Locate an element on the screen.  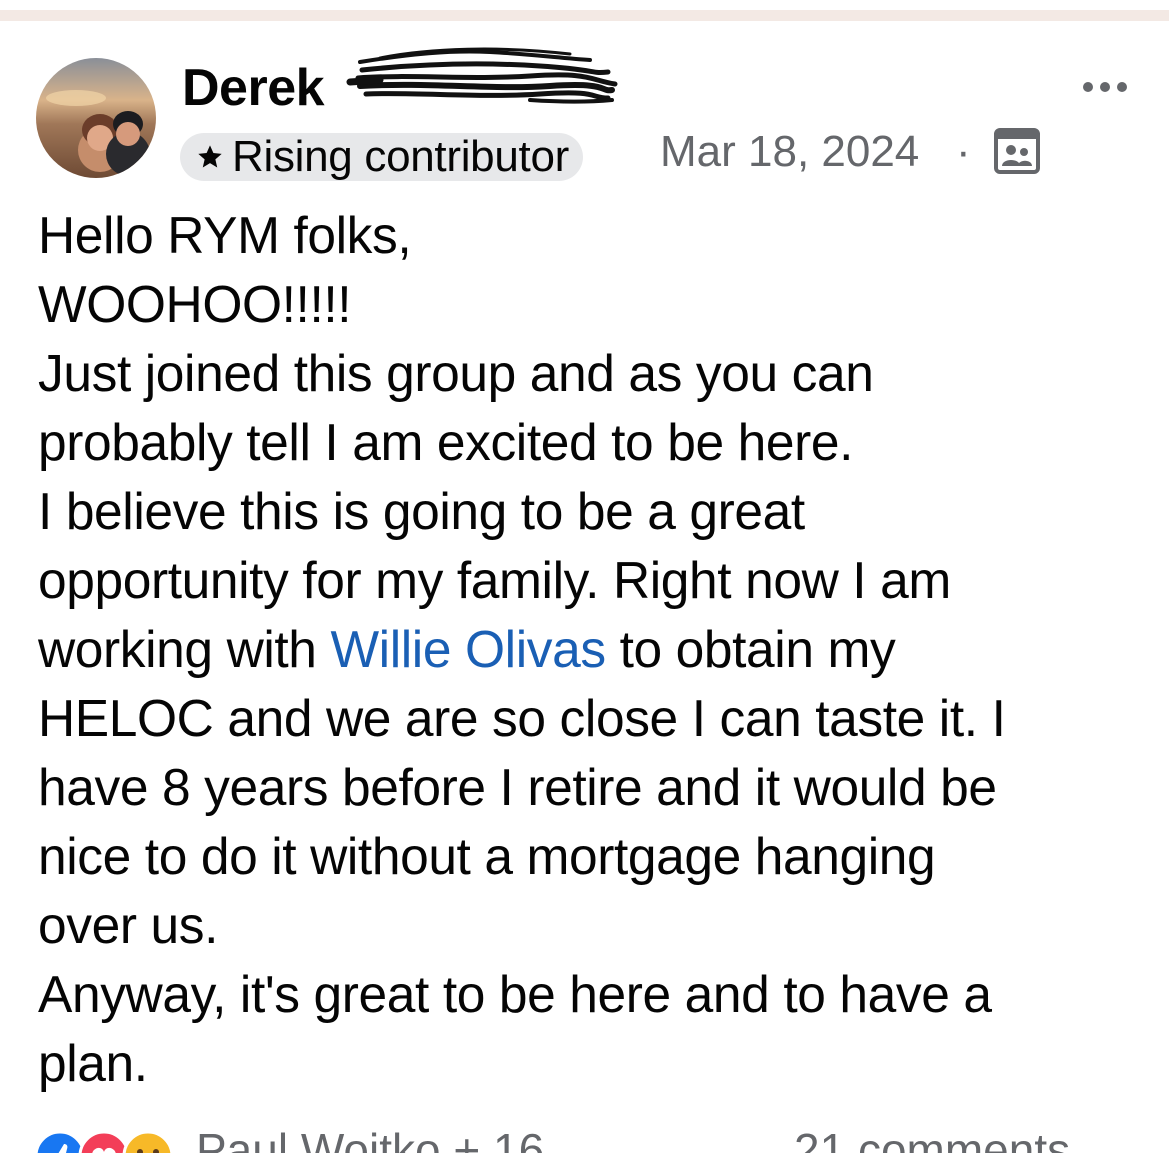
avatar-photo is located at coordinates (96, 118).